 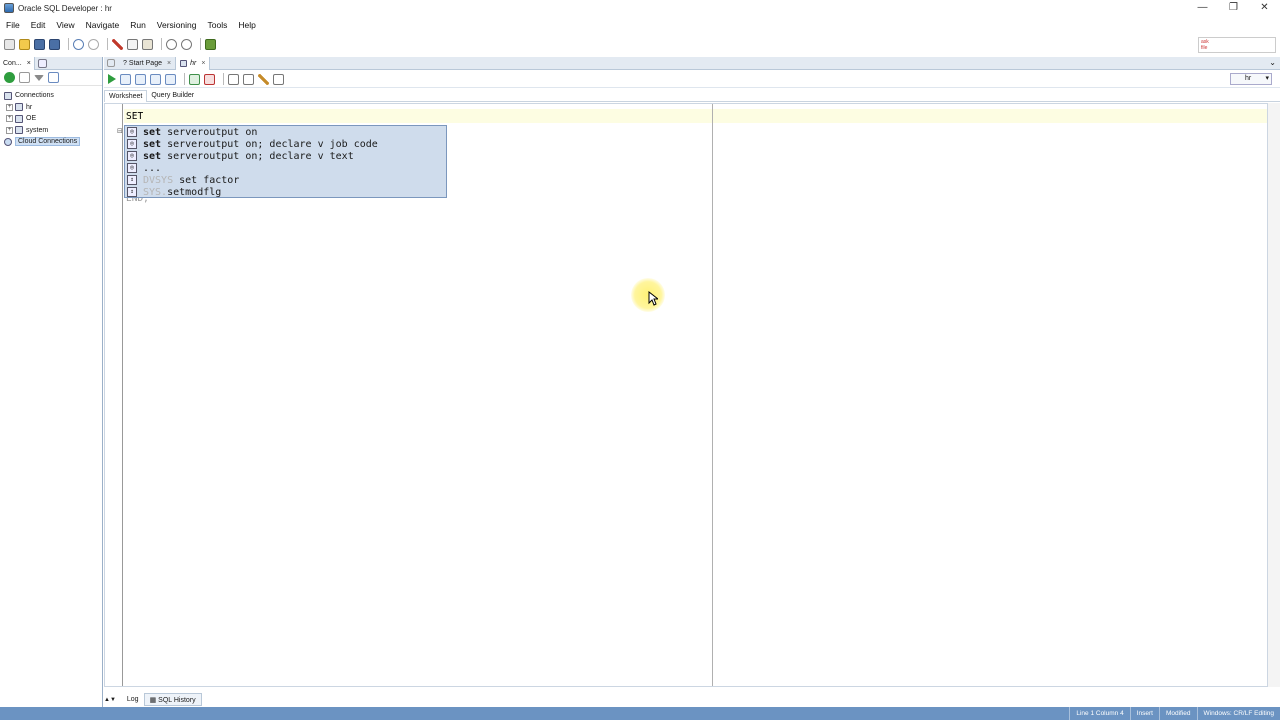 What do you see at coordinates (8, 141) in the screenshot?
I see `cloud-icon` at bounding box center [8, 141].